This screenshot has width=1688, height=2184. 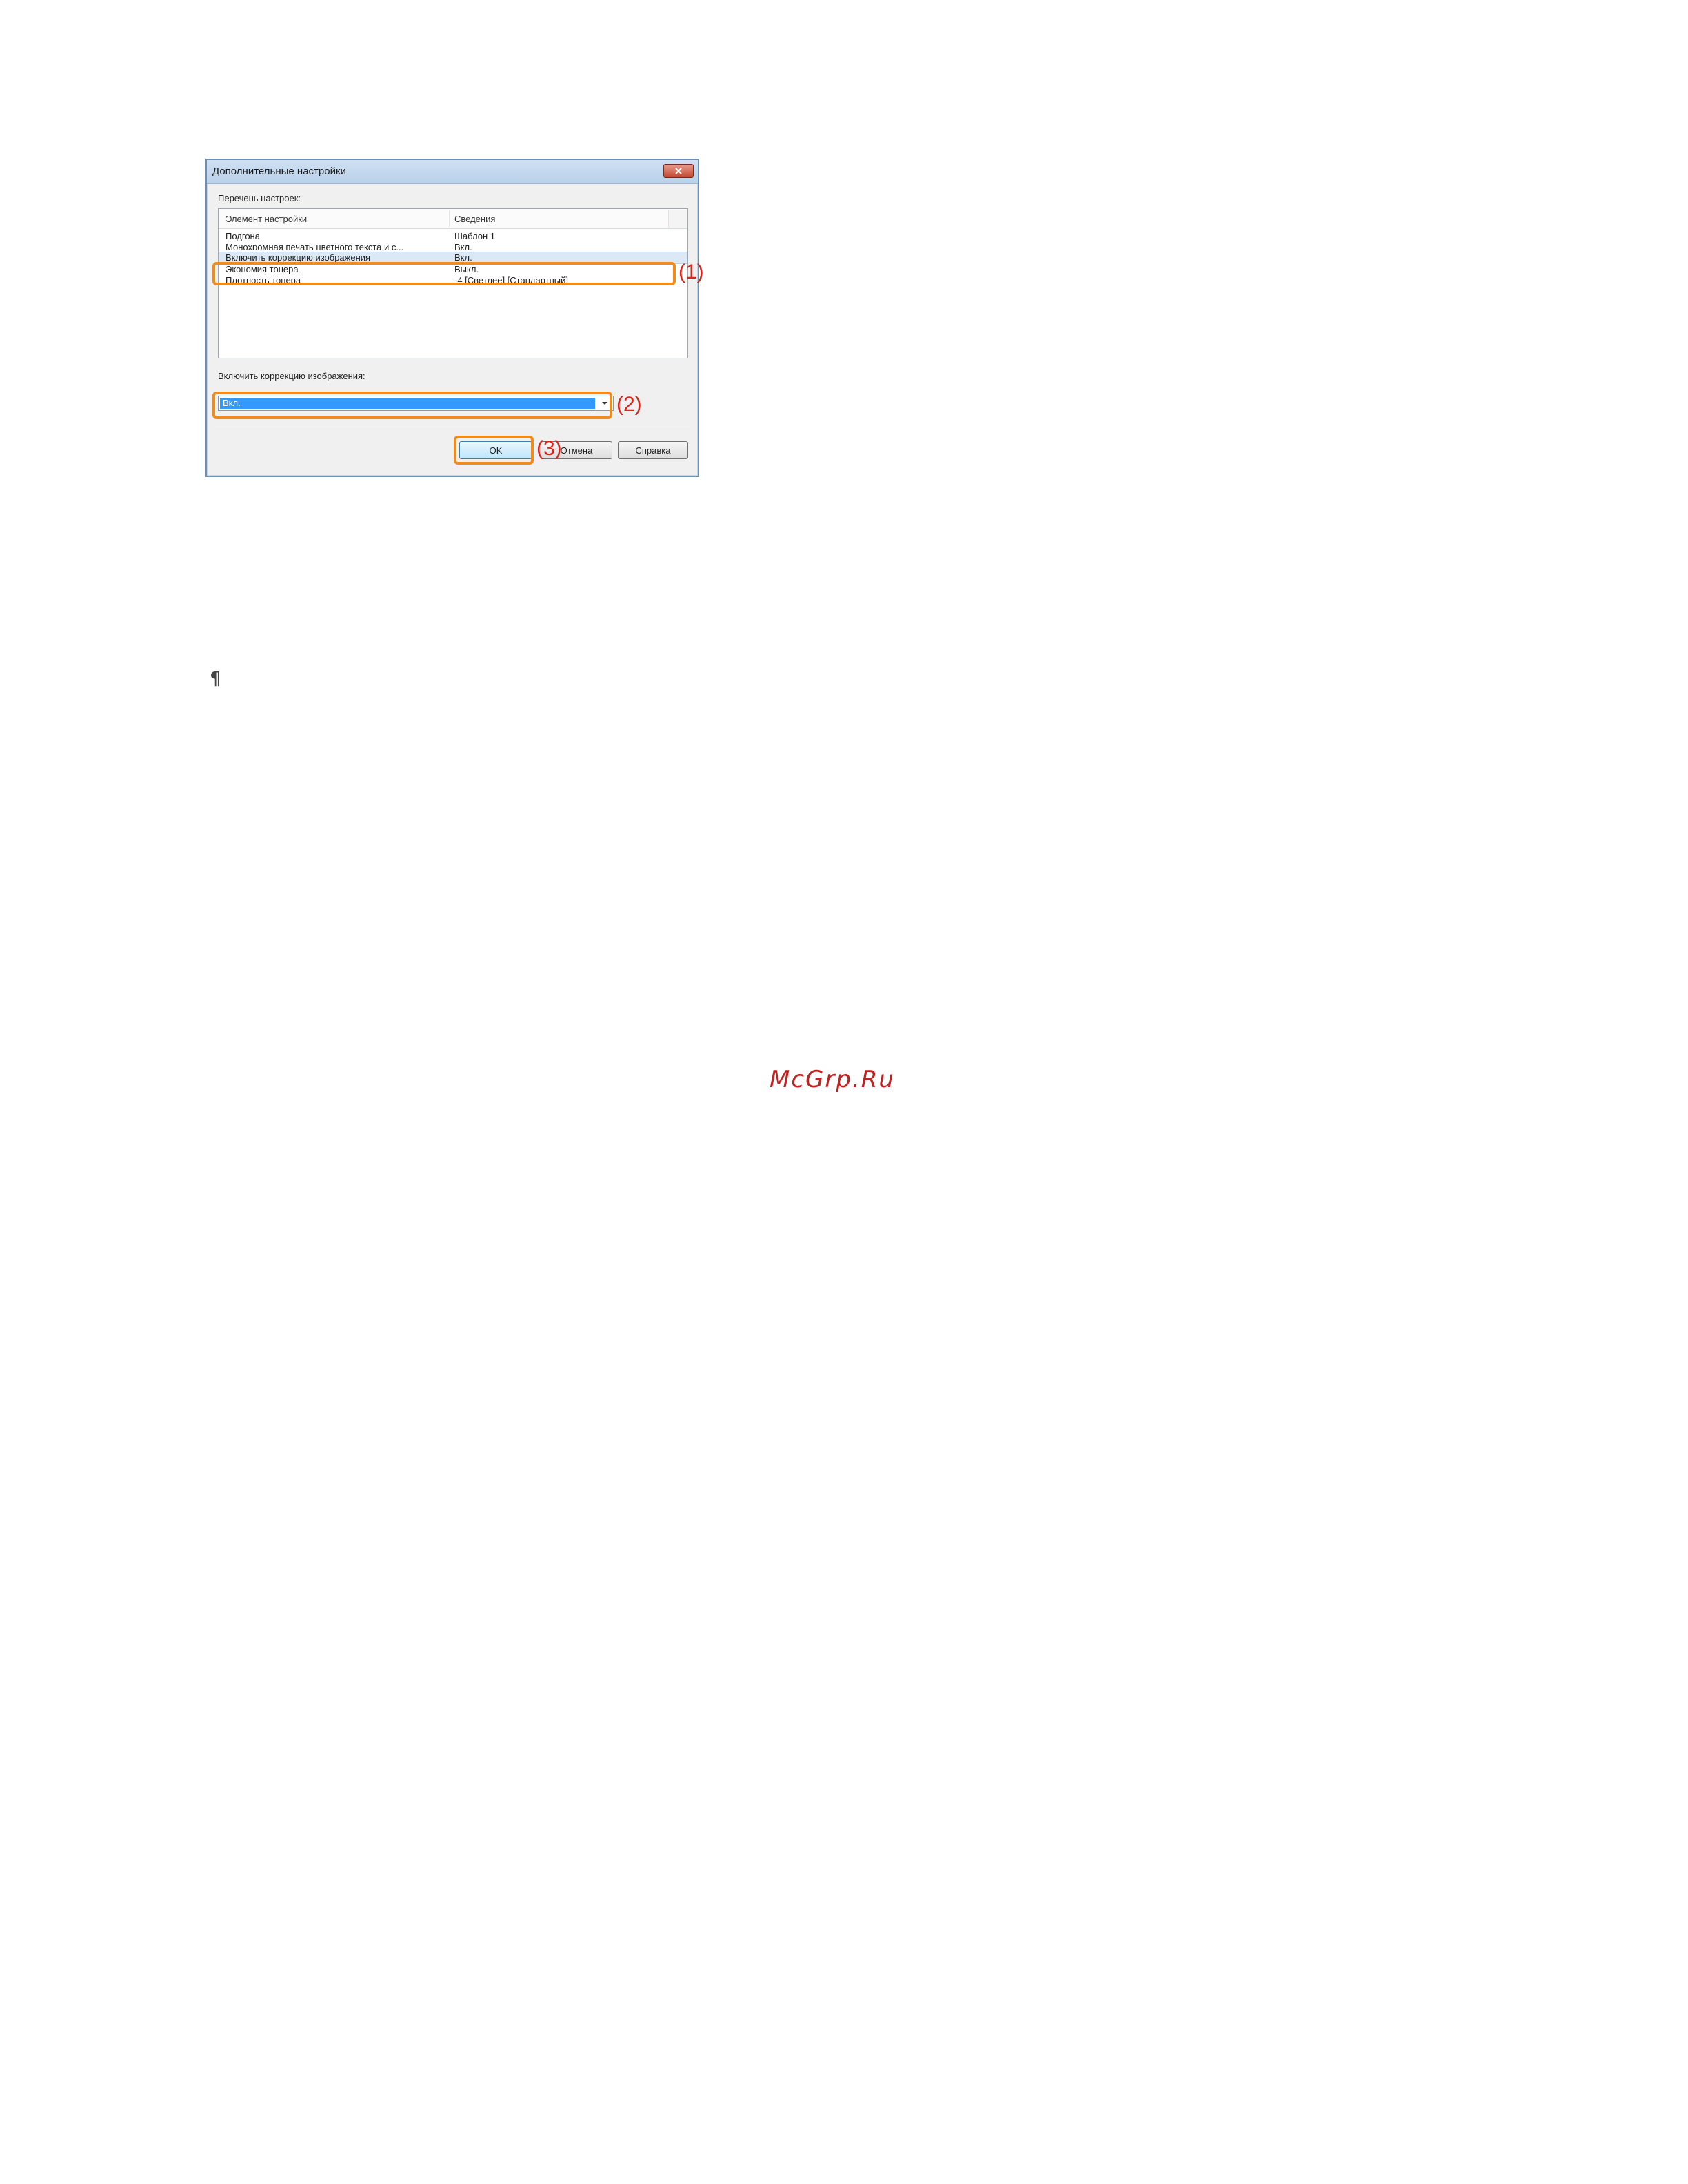 I want to click on list-item-value: Шаблон 1, so click(x=475, y=236).